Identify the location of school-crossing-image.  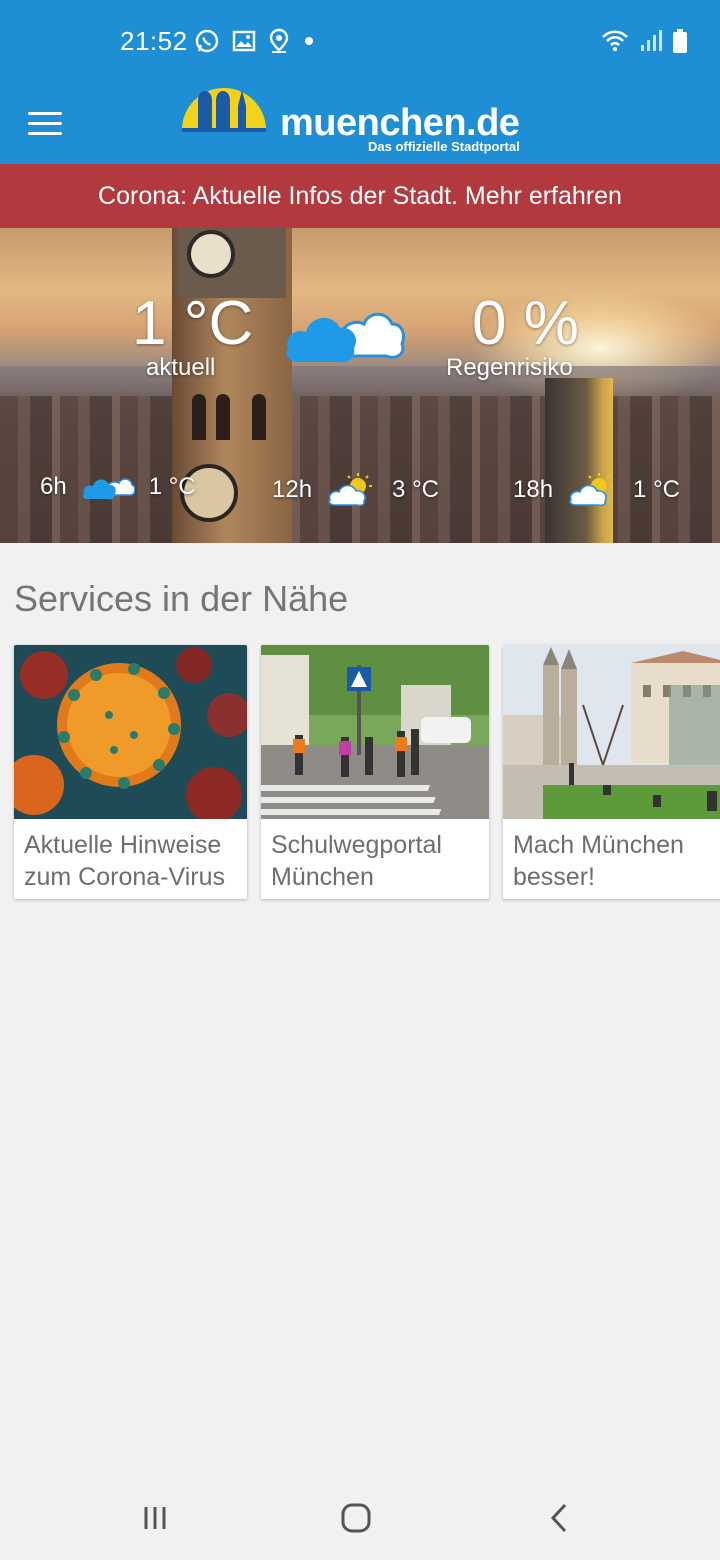
(375, 732).